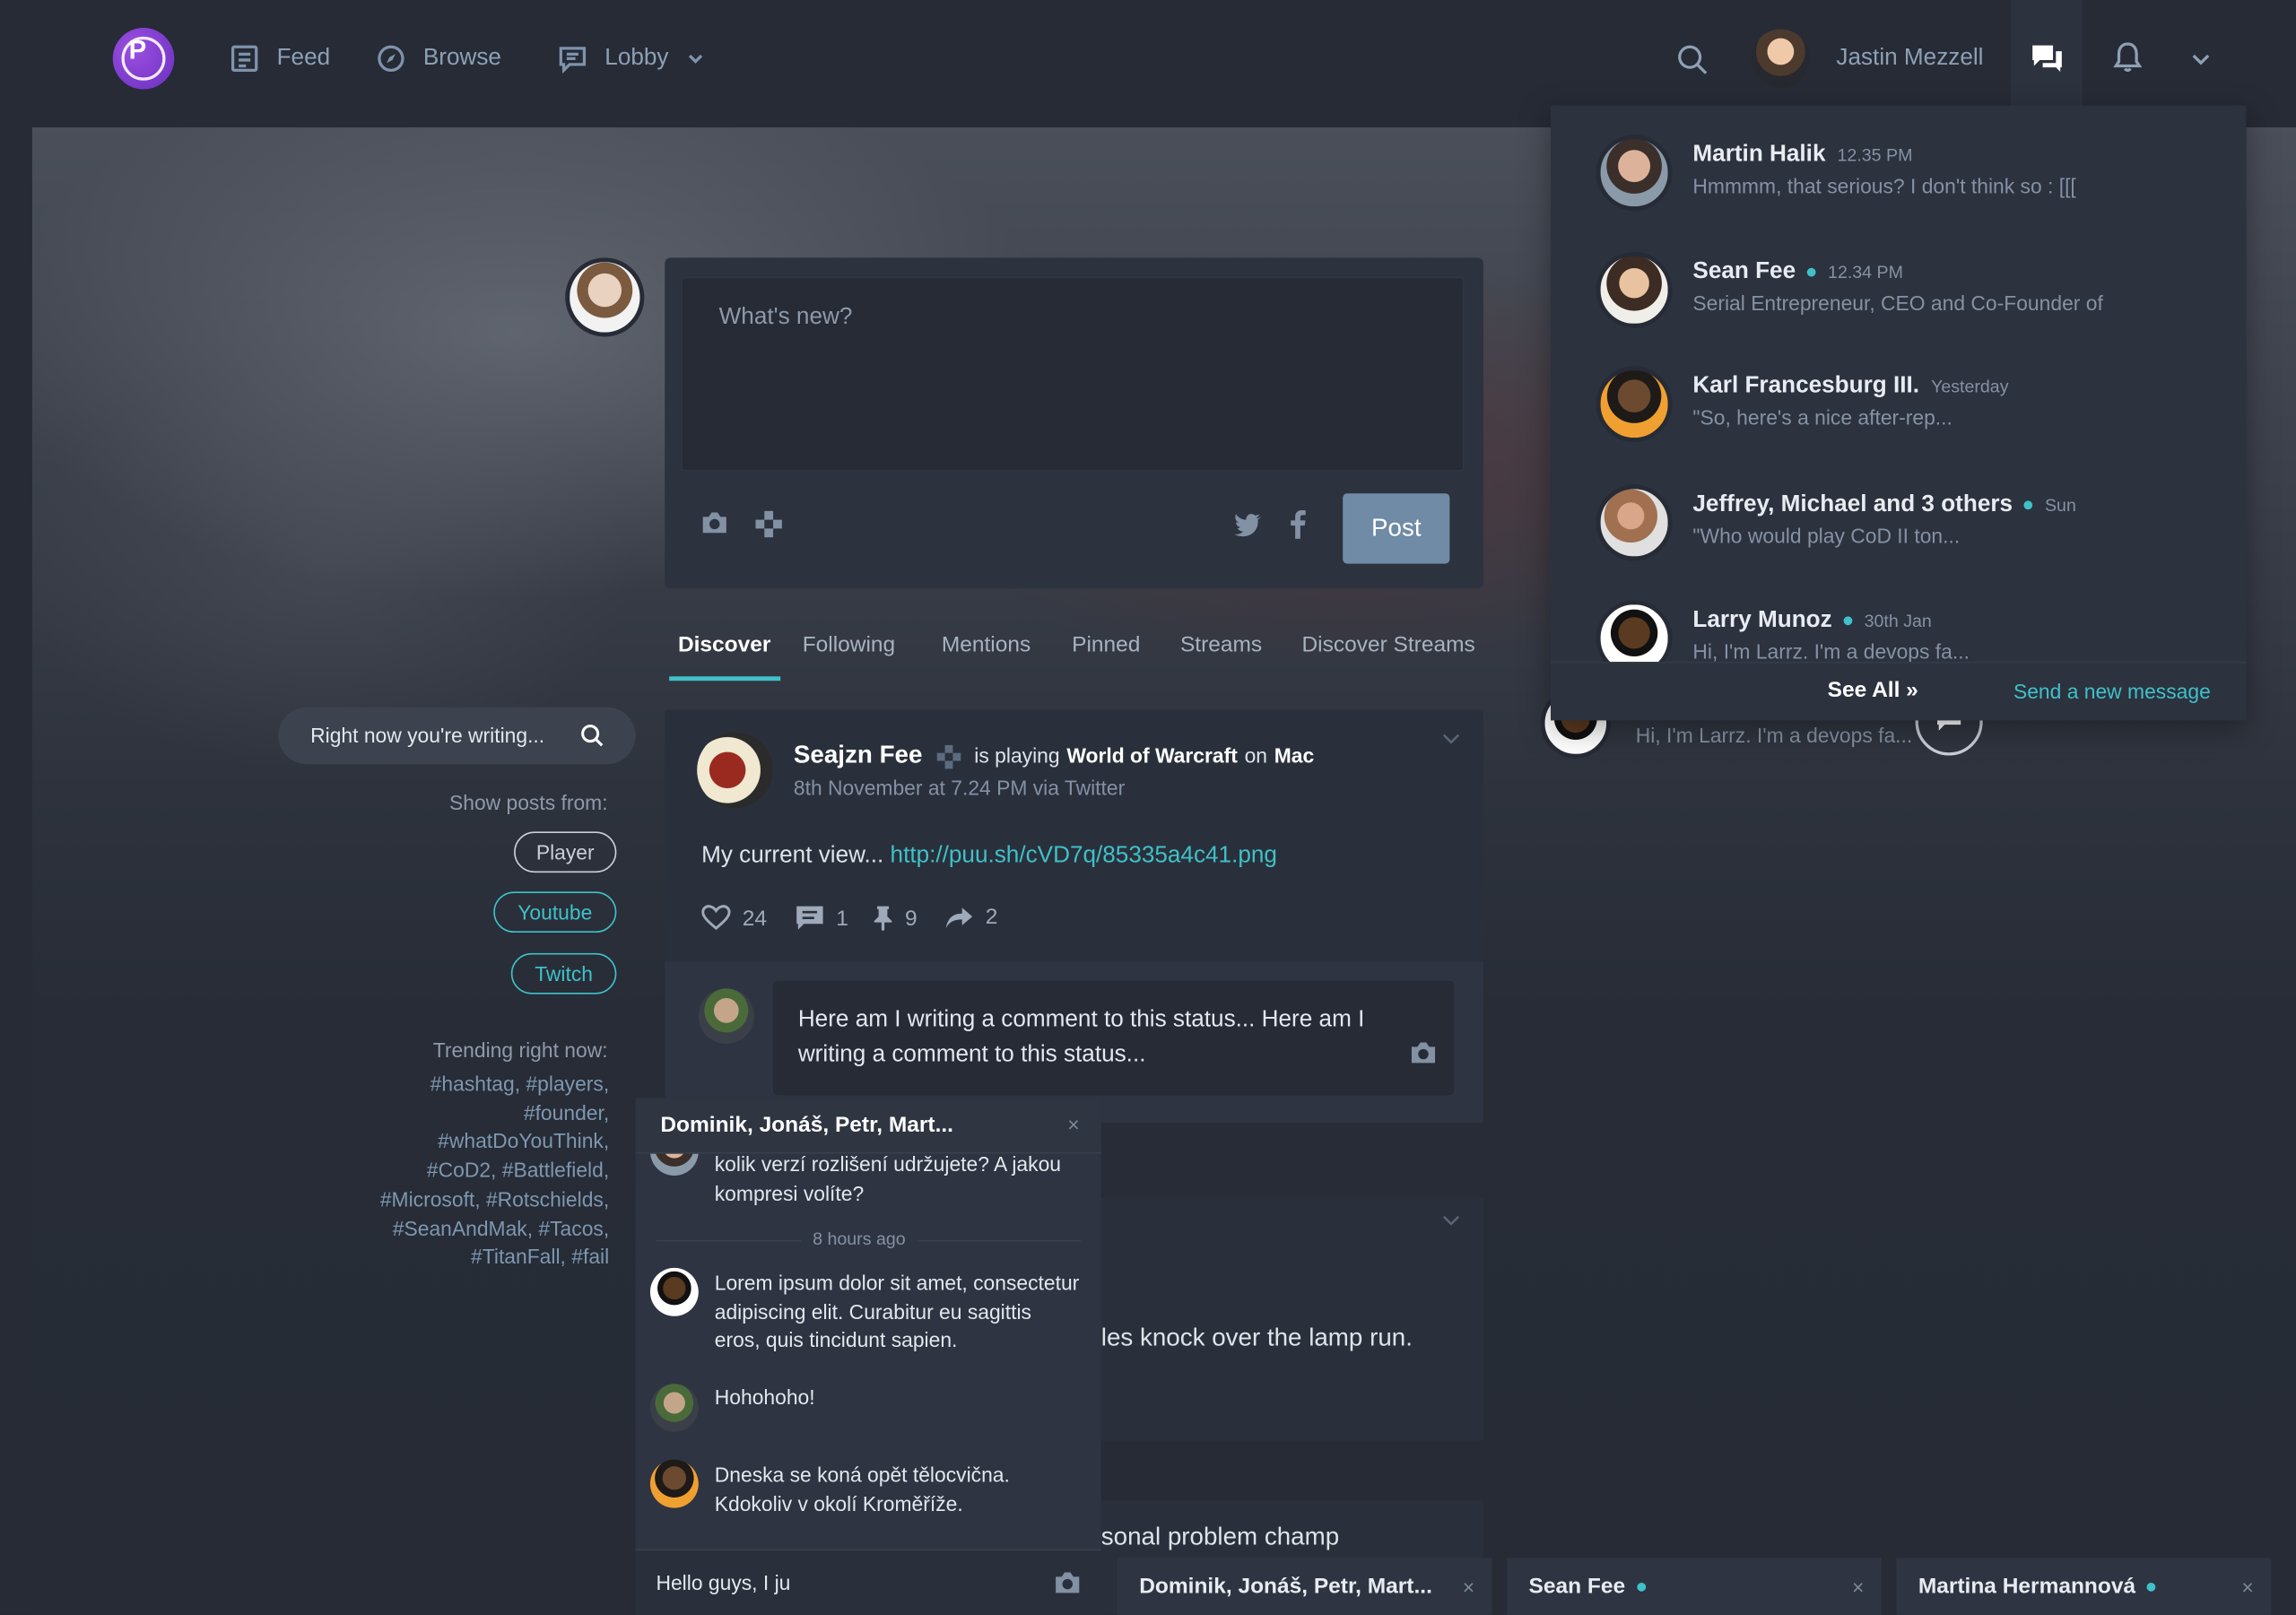 Image resolution: width=2296 pixels, height=1615 pixels. What do you see at coordinates (480, 1258) in the screenshot?
I see `hashtag-line: #TitanFall, #fail` at bounding box center [480, 1258].